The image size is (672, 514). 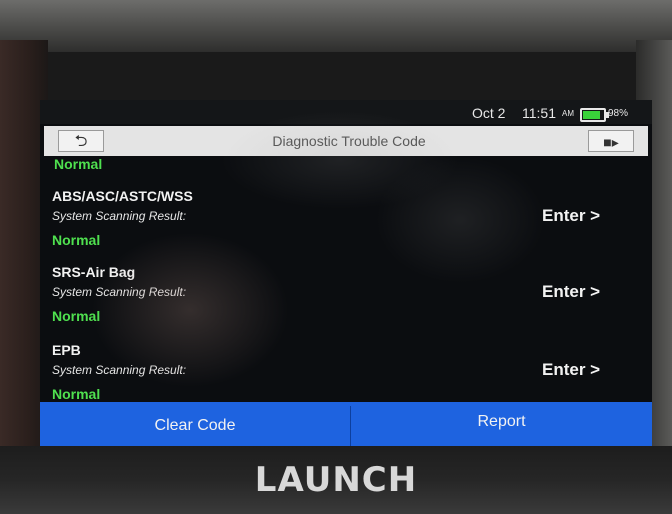 I want to click on back-button: ⮌, so click(x=81, y=141).